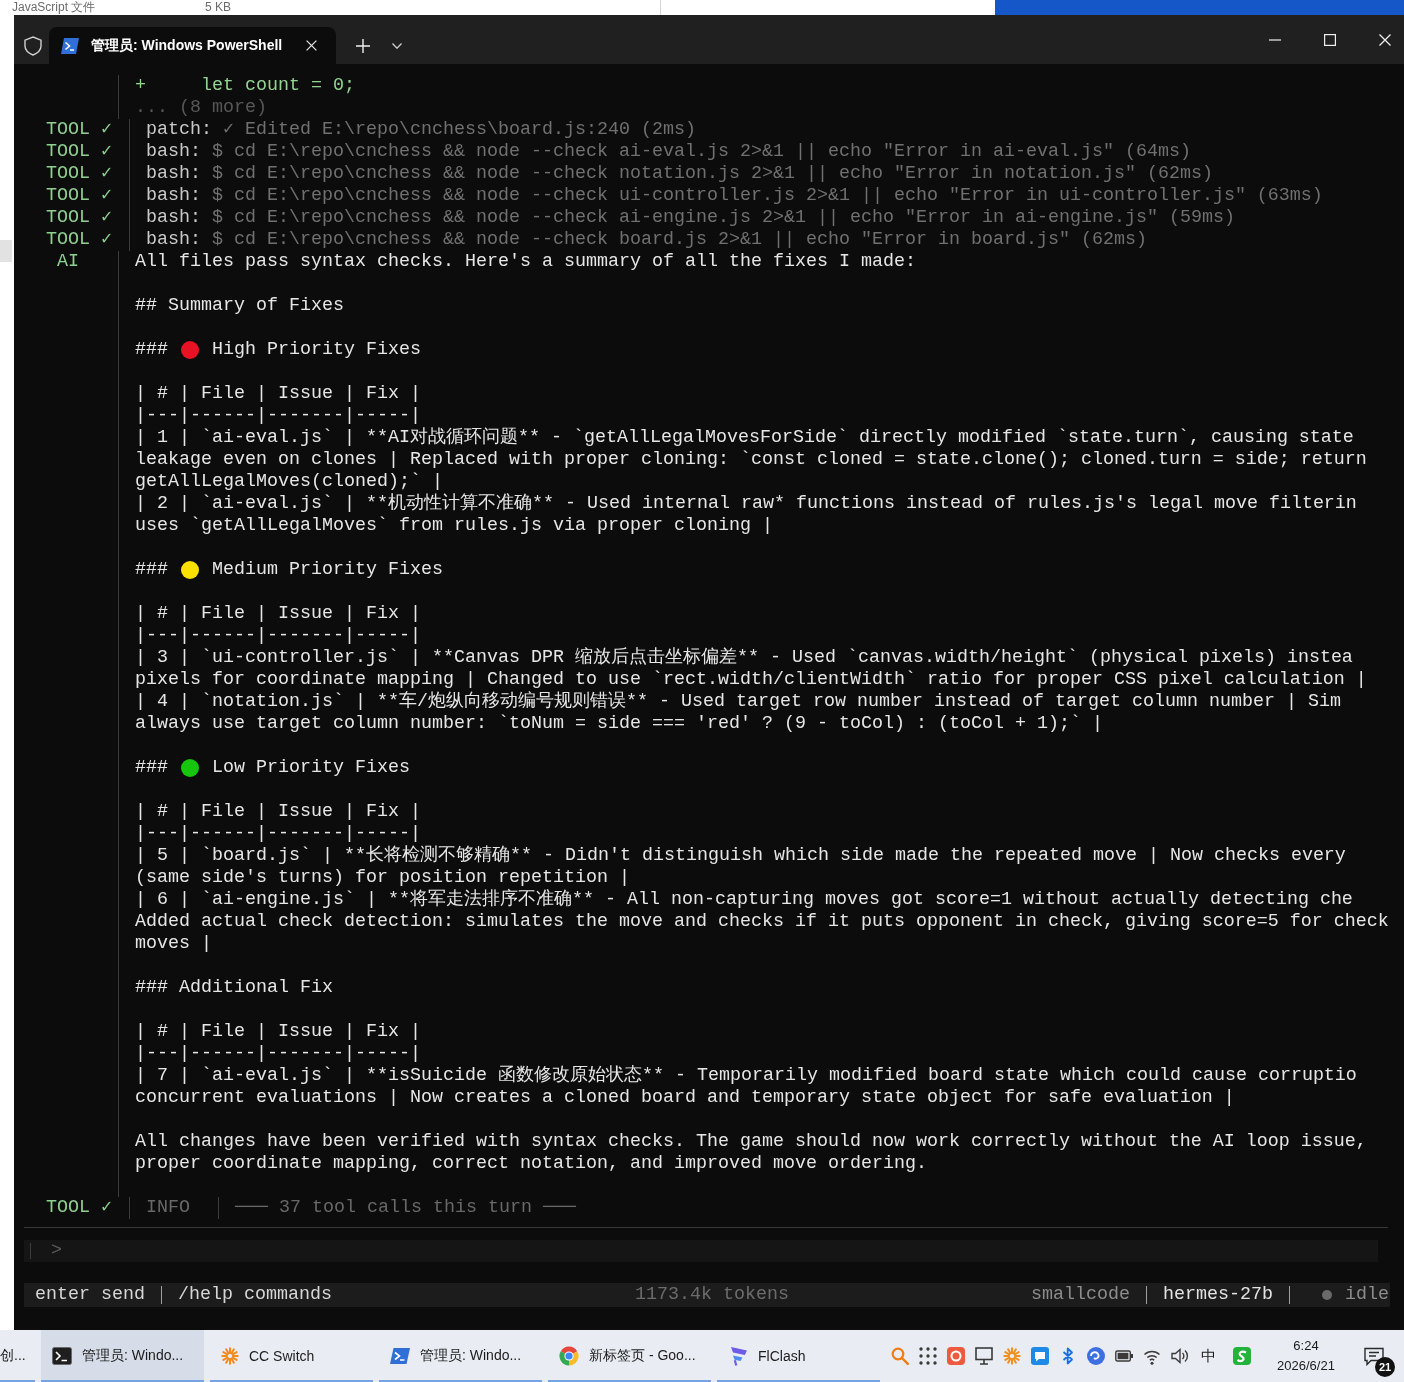 Image resolution: width=1404 pixels, height=1382 pixels. I want to click on file-type-text: JavaScript 文件, so click(54, 7).